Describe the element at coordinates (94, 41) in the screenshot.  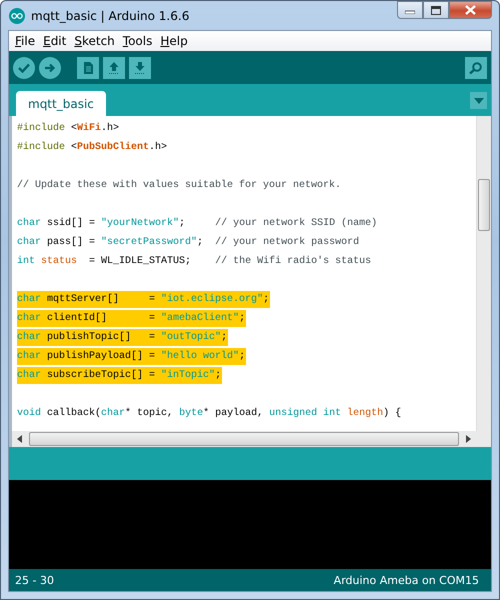
I see `menu-item: Sketch` at that location.